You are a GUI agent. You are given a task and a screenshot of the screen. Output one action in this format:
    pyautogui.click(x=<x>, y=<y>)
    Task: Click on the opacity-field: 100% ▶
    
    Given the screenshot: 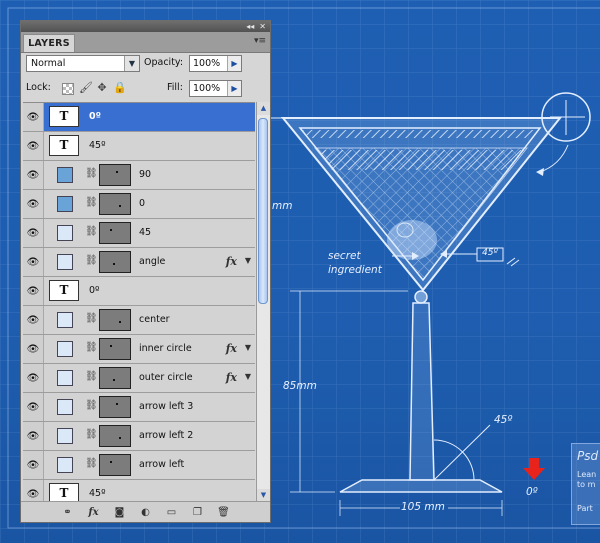 What is the action you would take?
    pyautogui.click(x=215, y=63)
    